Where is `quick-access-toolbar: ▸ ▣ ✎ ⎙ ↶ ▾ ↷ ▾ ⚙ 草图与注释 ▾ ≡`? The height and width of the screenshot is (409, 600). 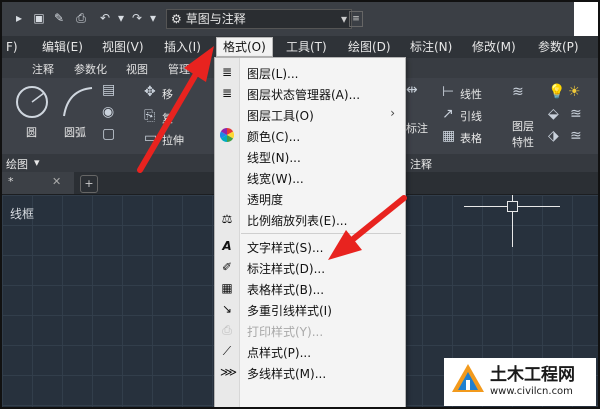 quick-access-toolbar: ▸ ▣ ✎ ⎙ ↶ ▾ ↷ ▾ ⚙ 草图与注释 ▾ ≡ is located at coordinates (300, 19).